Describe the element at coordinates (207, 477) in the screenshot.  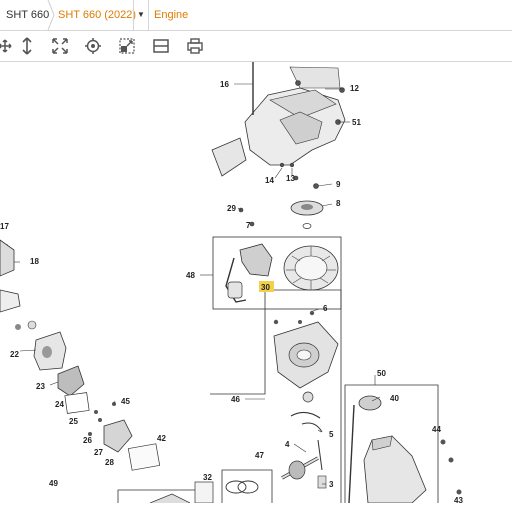
I see `callout-32: 32` at that location.